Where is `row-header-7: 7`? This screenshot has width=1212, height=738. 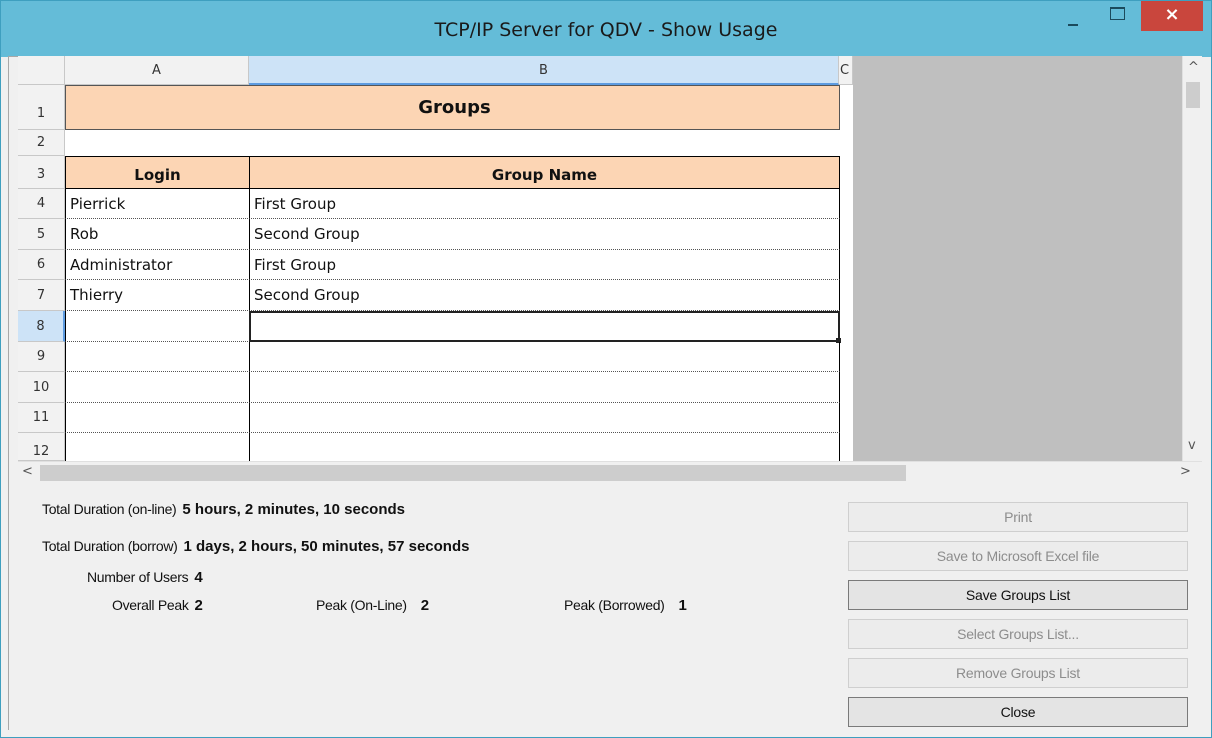 row-header-7: 7 is located at coordinates (41, 295).